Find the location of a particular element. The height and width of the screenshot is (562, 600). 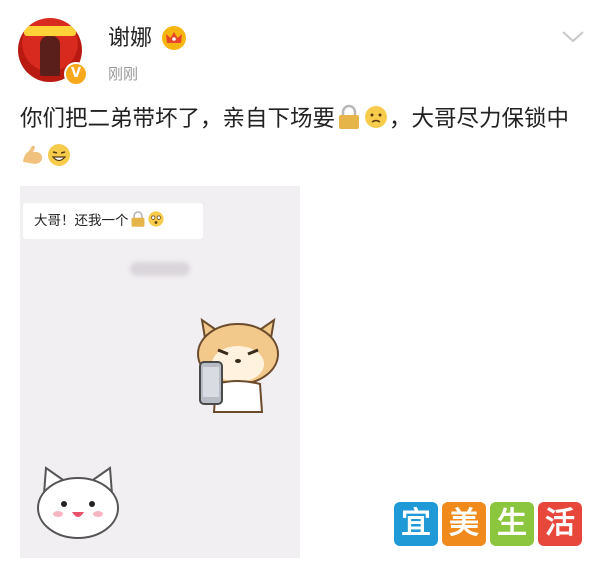

post-text: 你们把二弟带坏了，亲自下场要 ，大哥尽力保锁中 is located at coordinates (305, 138).